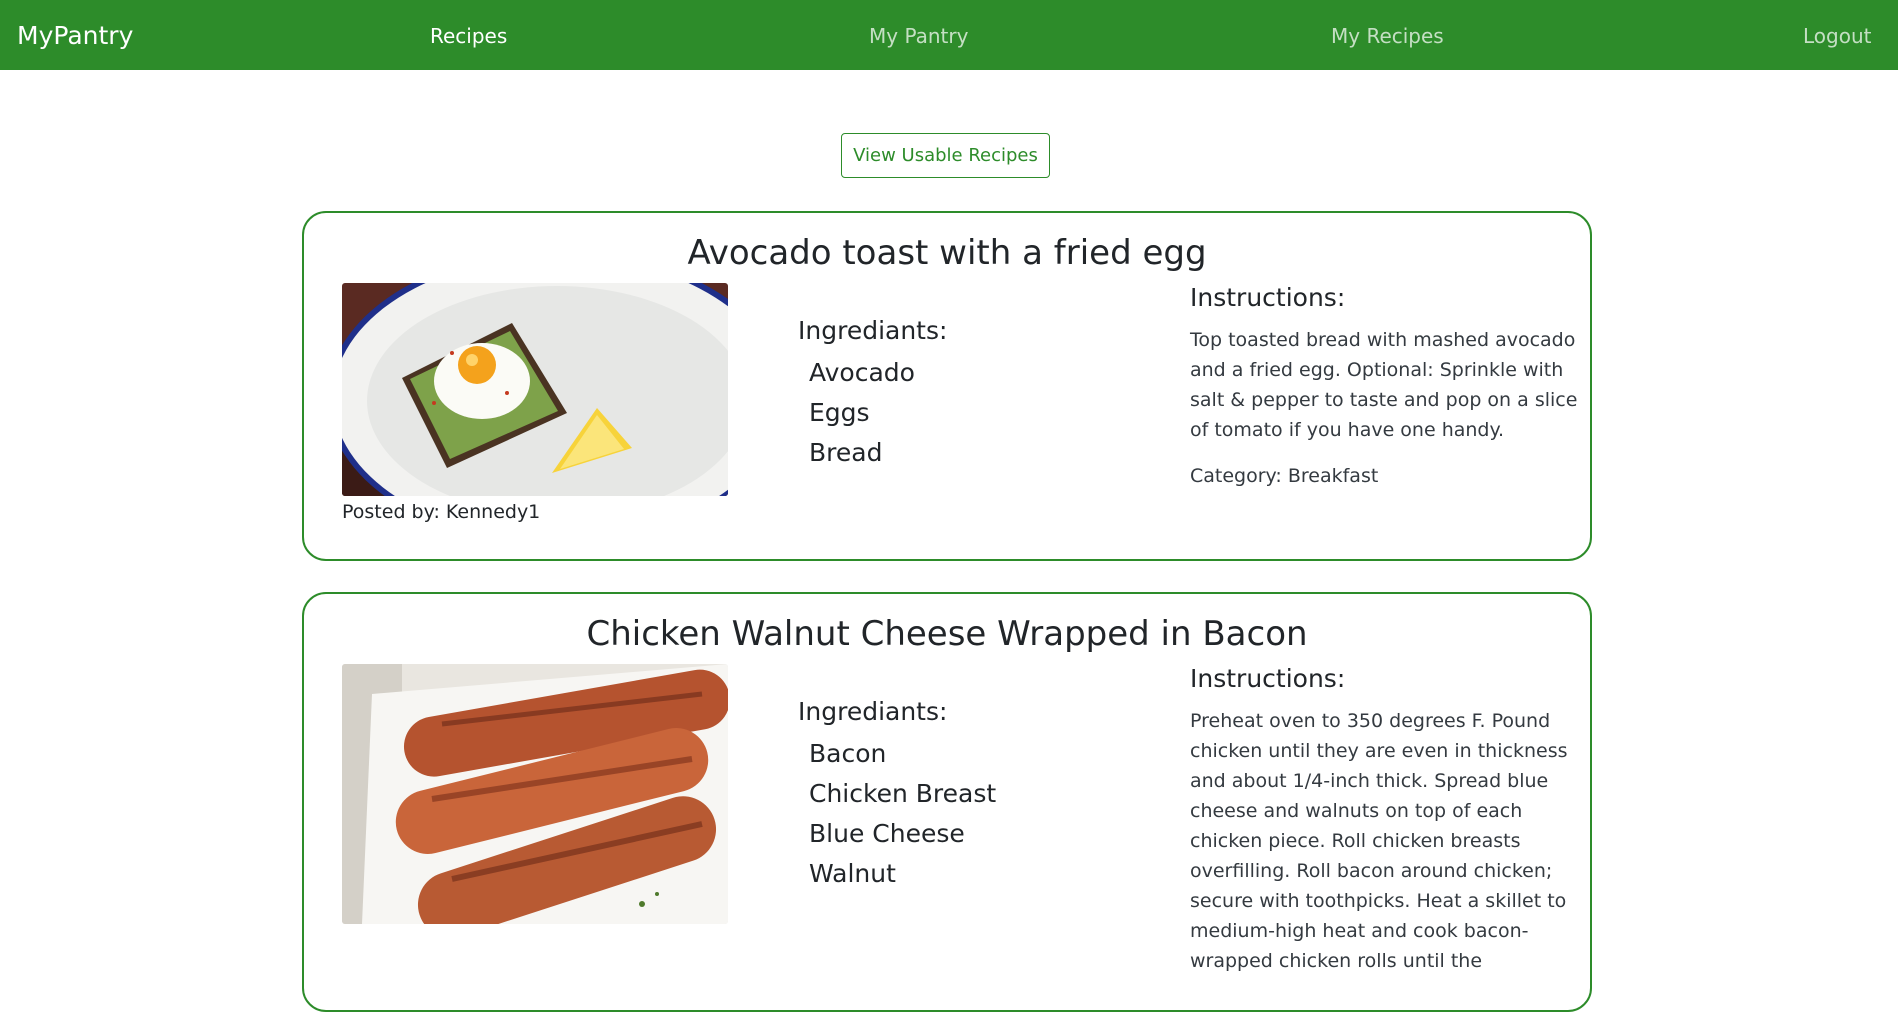 This screenshot has width=1898, height=1012. I want to click on view-usable-recipes-button: View Usable Recipes, so click(945, 155).